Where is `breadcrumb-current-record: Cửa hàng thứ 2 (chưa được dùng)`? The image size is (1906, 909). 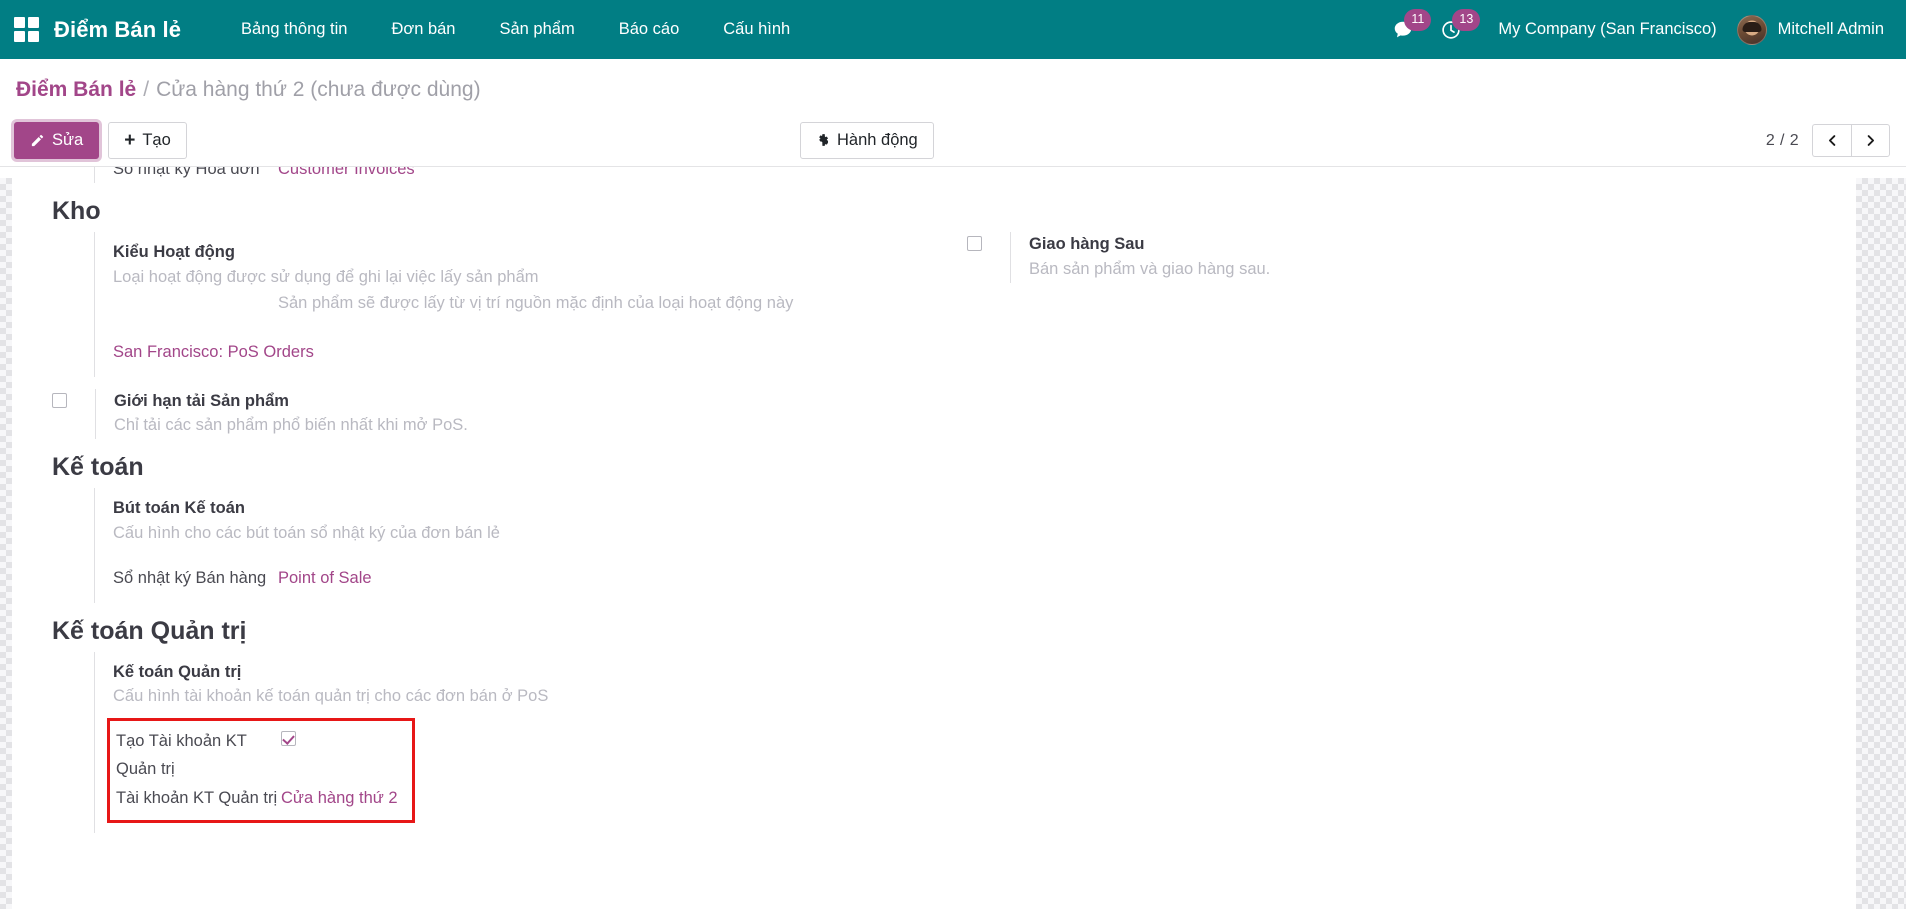 breadcrumb-current-record: Cửa hàng thứ 2 (chưa được dùng) is located at coordinates (318, 89).